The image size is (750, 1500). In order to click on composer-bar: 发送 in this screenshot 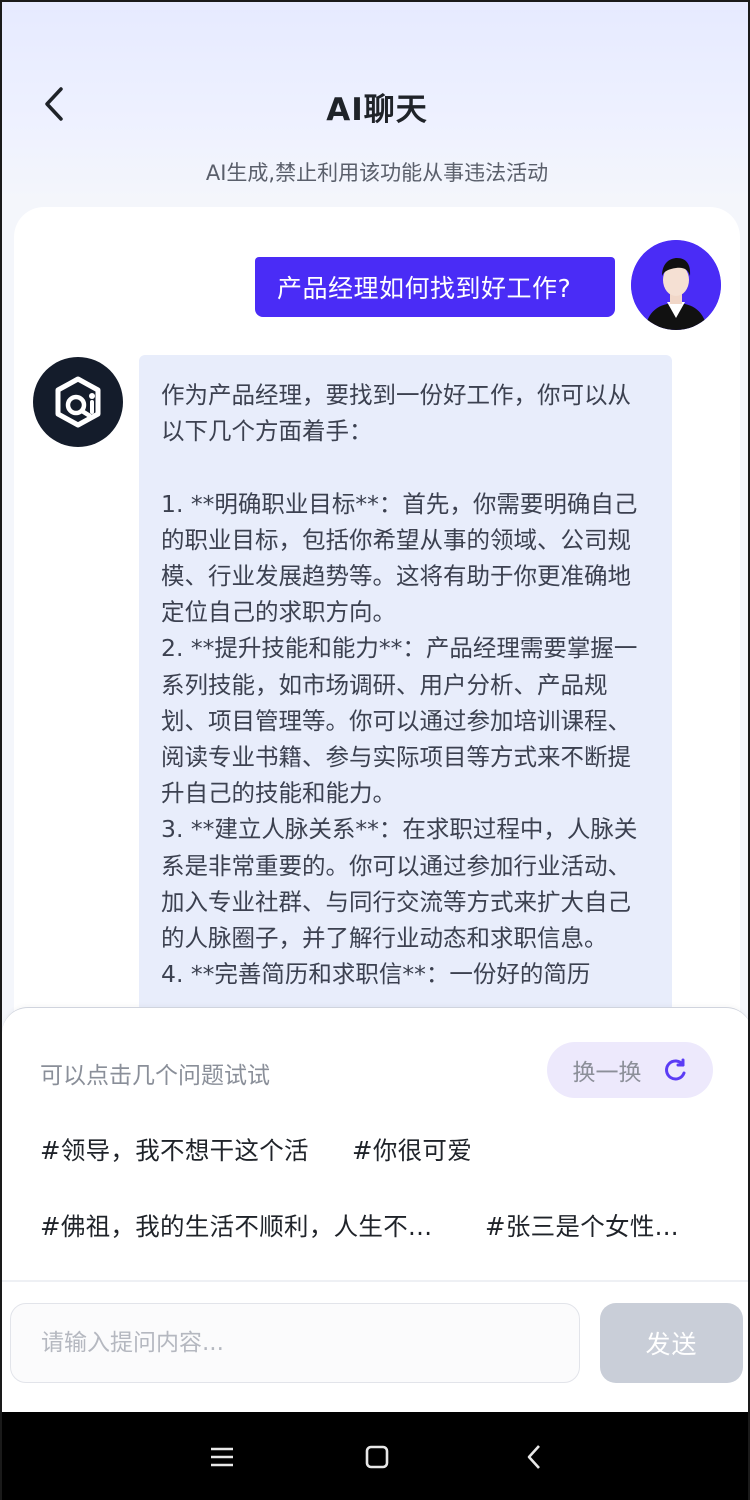, I will do `click(375, 1346)`.